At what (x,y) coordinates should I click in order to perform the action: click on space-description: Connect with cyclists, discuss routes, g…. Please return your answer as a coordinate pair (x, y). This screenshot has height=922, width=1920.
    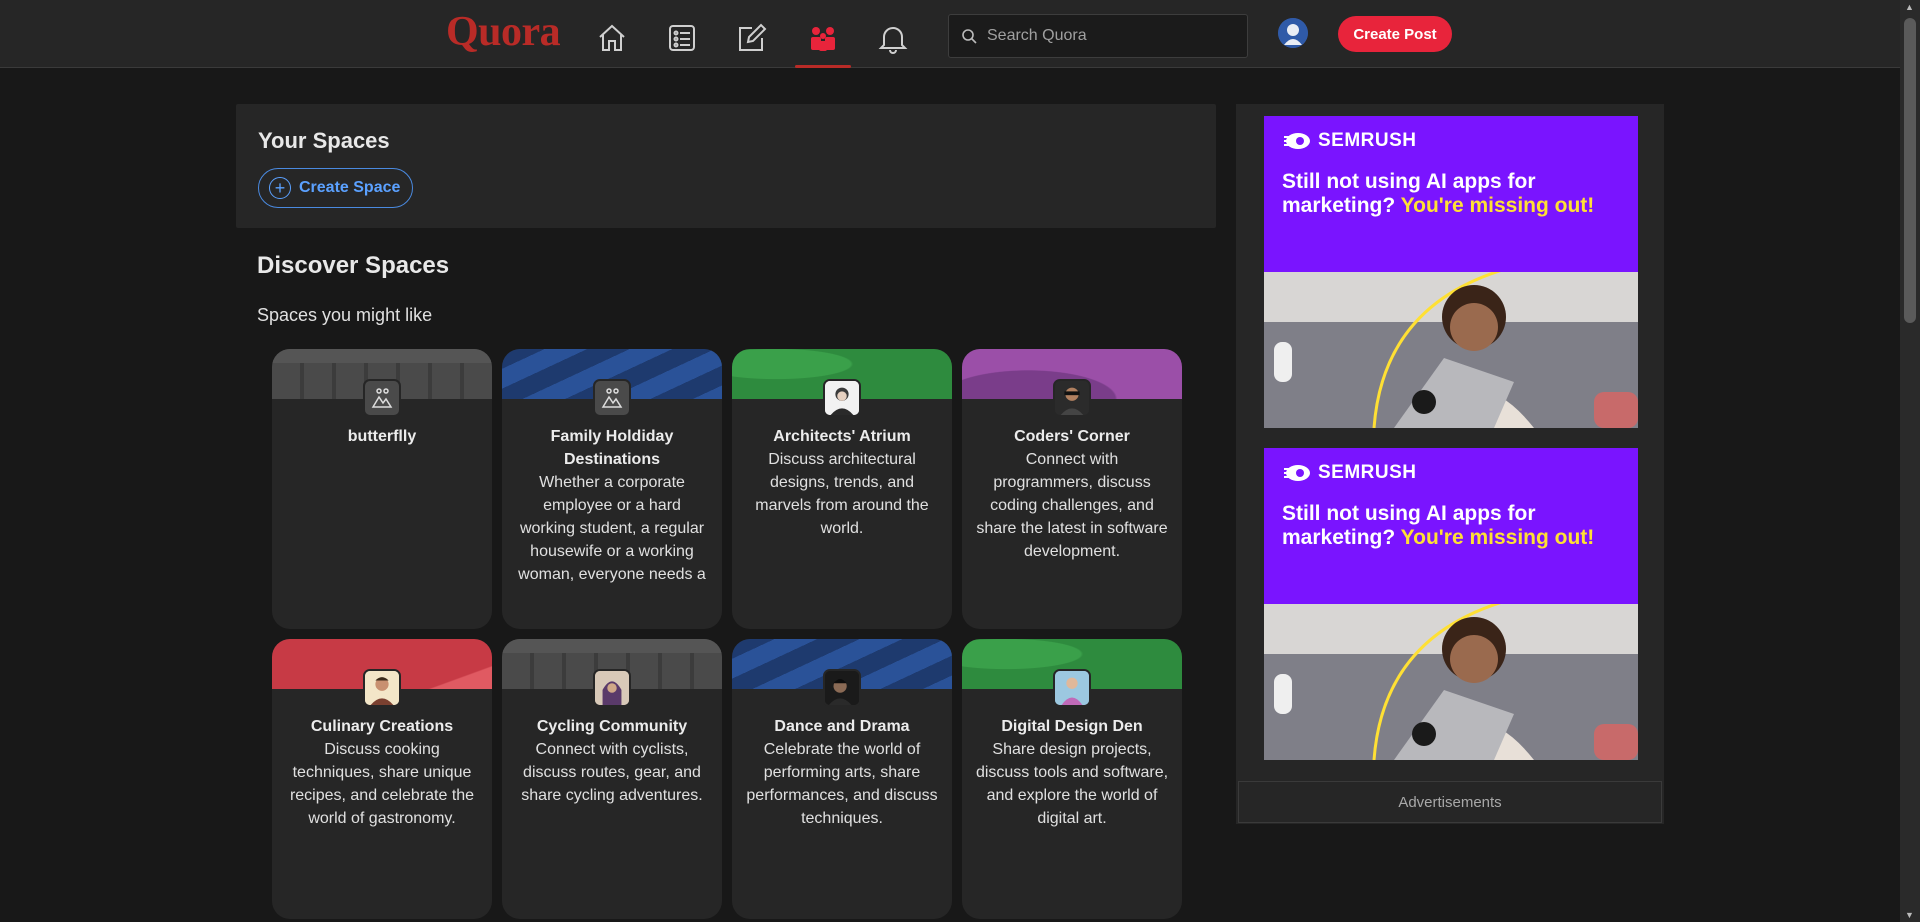
    Looking at the image, I should click on (612, 772).